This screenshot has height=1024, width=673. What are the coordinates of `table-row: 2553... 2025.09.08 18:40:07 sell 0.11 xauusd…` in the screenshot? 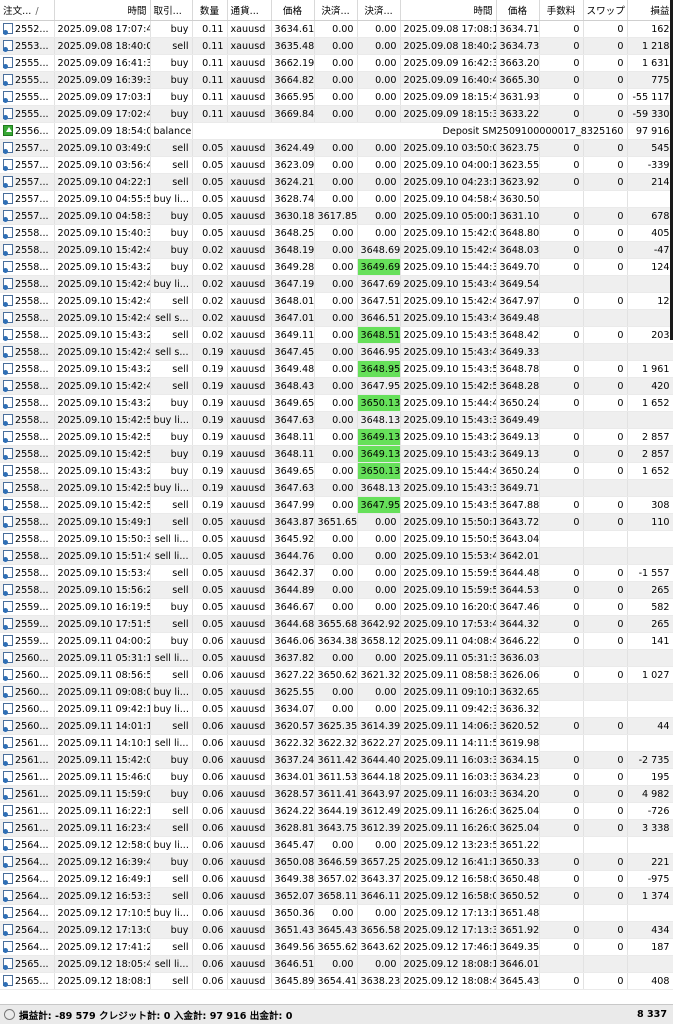 It's located at (336, 46).